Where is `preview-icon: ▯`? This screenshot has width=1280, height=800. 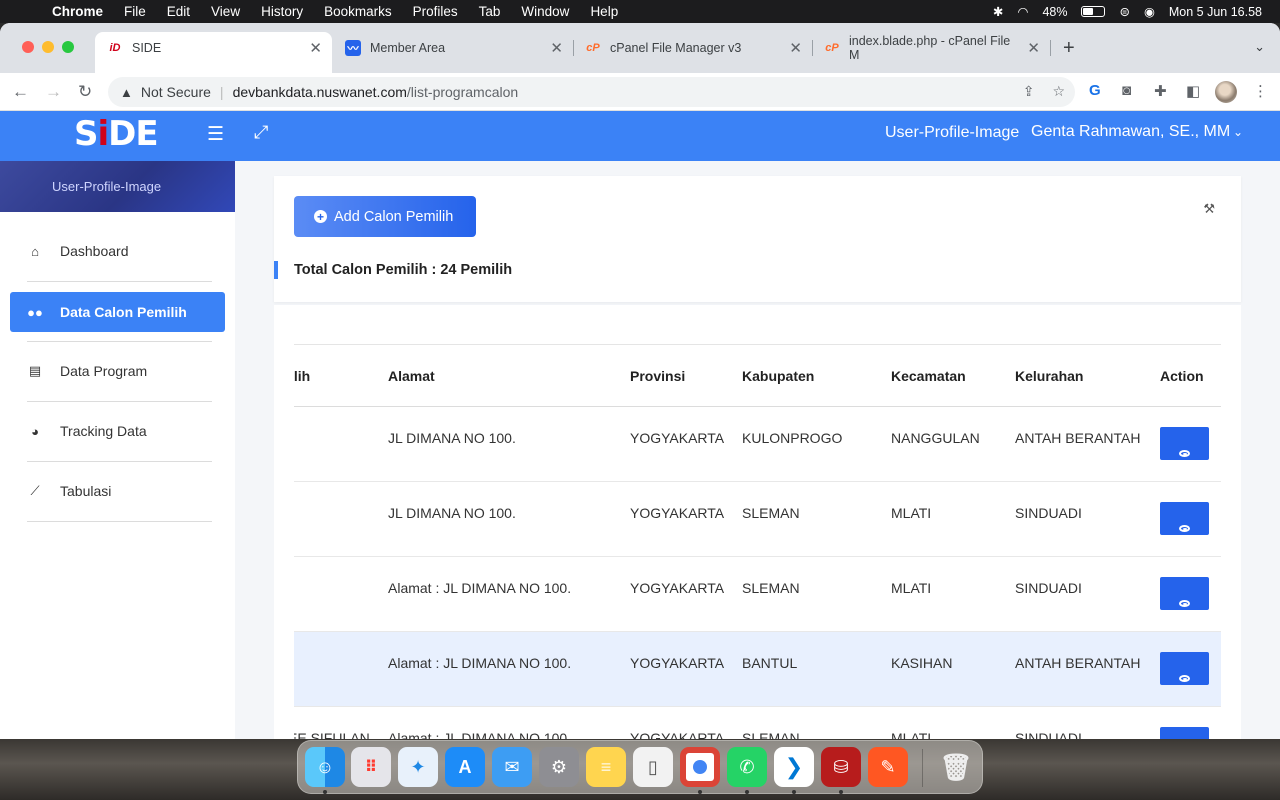
preview-icon: ▯ is located at coordinates (653, 767).